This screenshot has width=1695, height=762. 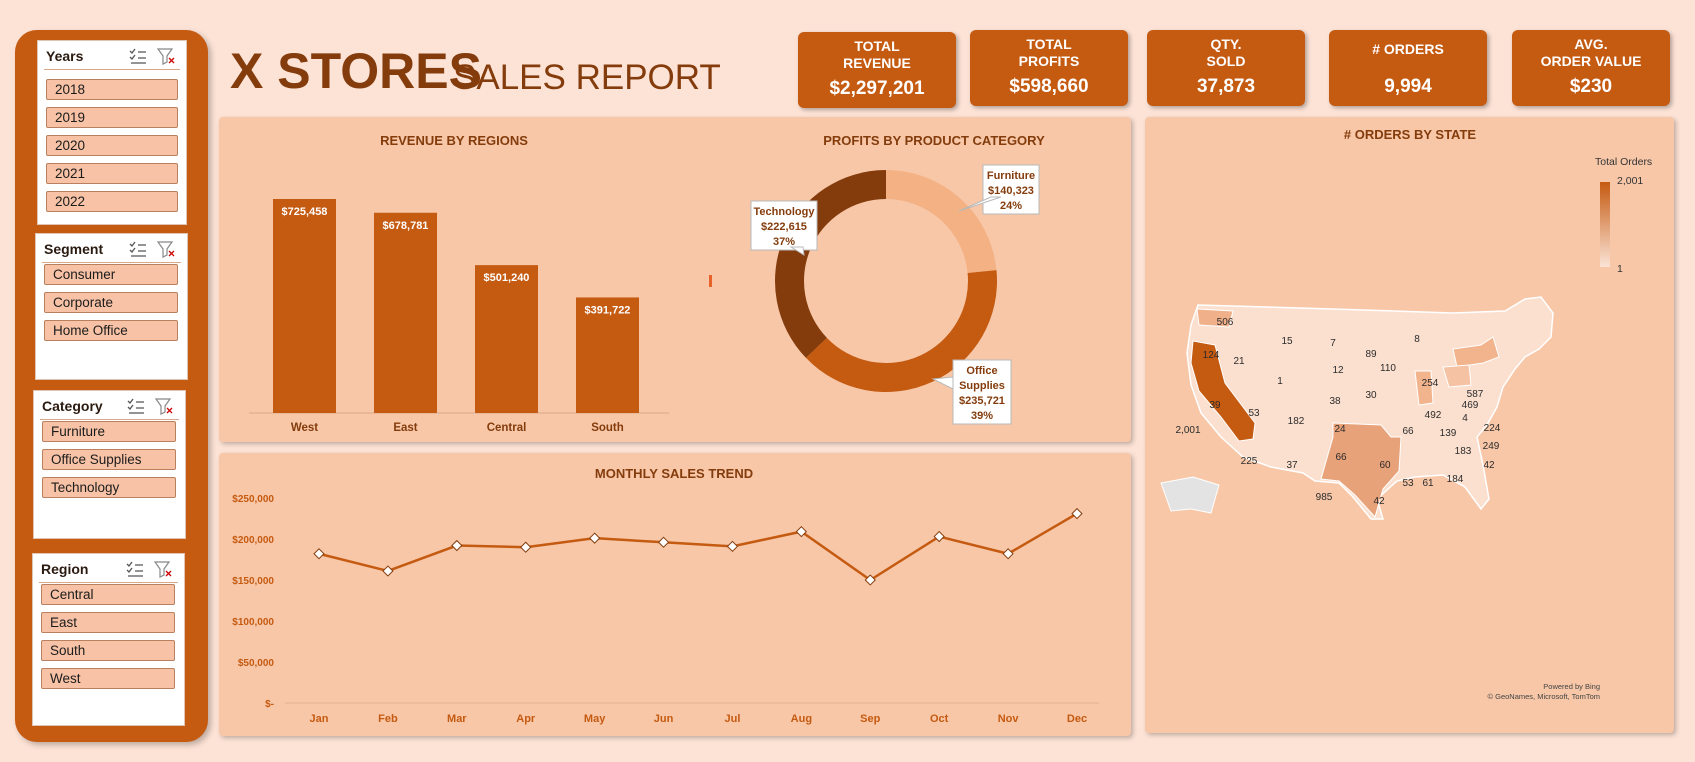 I want to click on state-order-label: 124, so click(x=1211, y=355).